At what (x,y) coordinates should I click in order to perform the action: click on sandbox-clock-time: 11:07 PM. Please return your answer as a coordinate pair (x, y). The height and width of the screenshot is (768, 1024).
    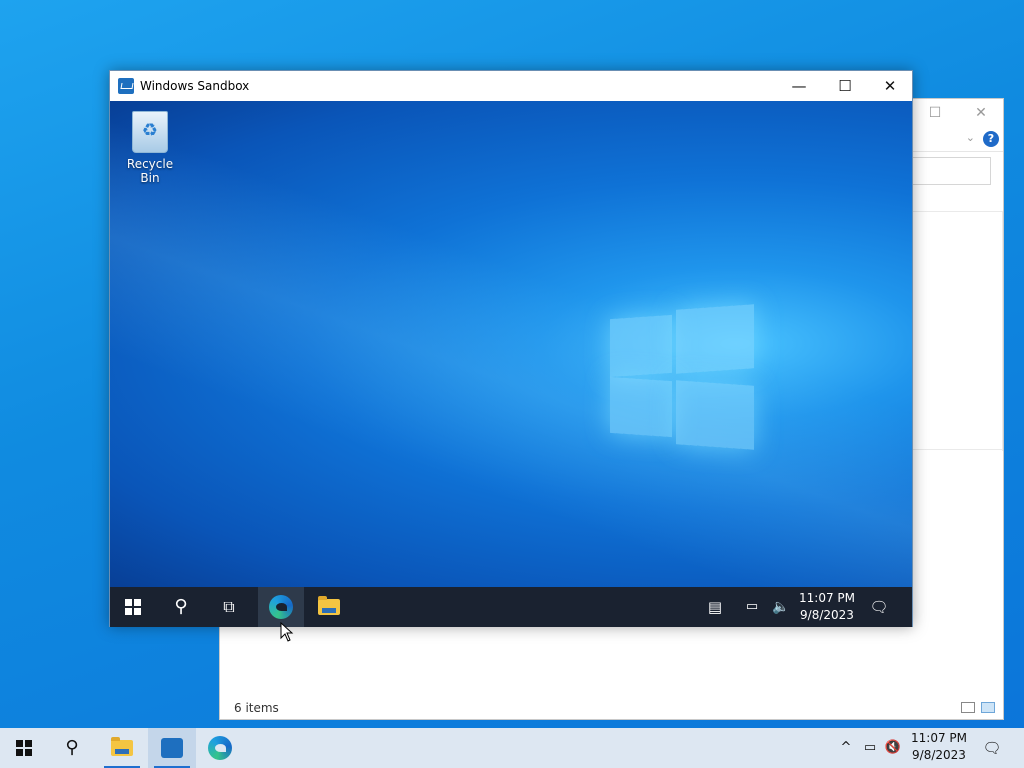
    Looking at the image, I should click on (827, 598).